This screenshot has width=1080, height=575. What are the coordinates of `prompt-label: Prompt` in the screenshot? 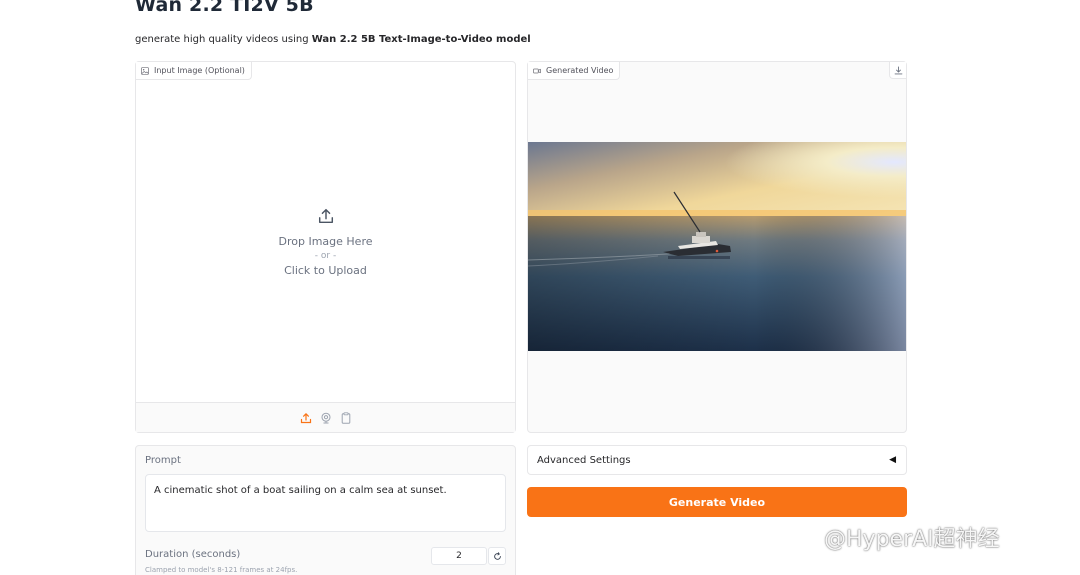 It's located at (163, 460).